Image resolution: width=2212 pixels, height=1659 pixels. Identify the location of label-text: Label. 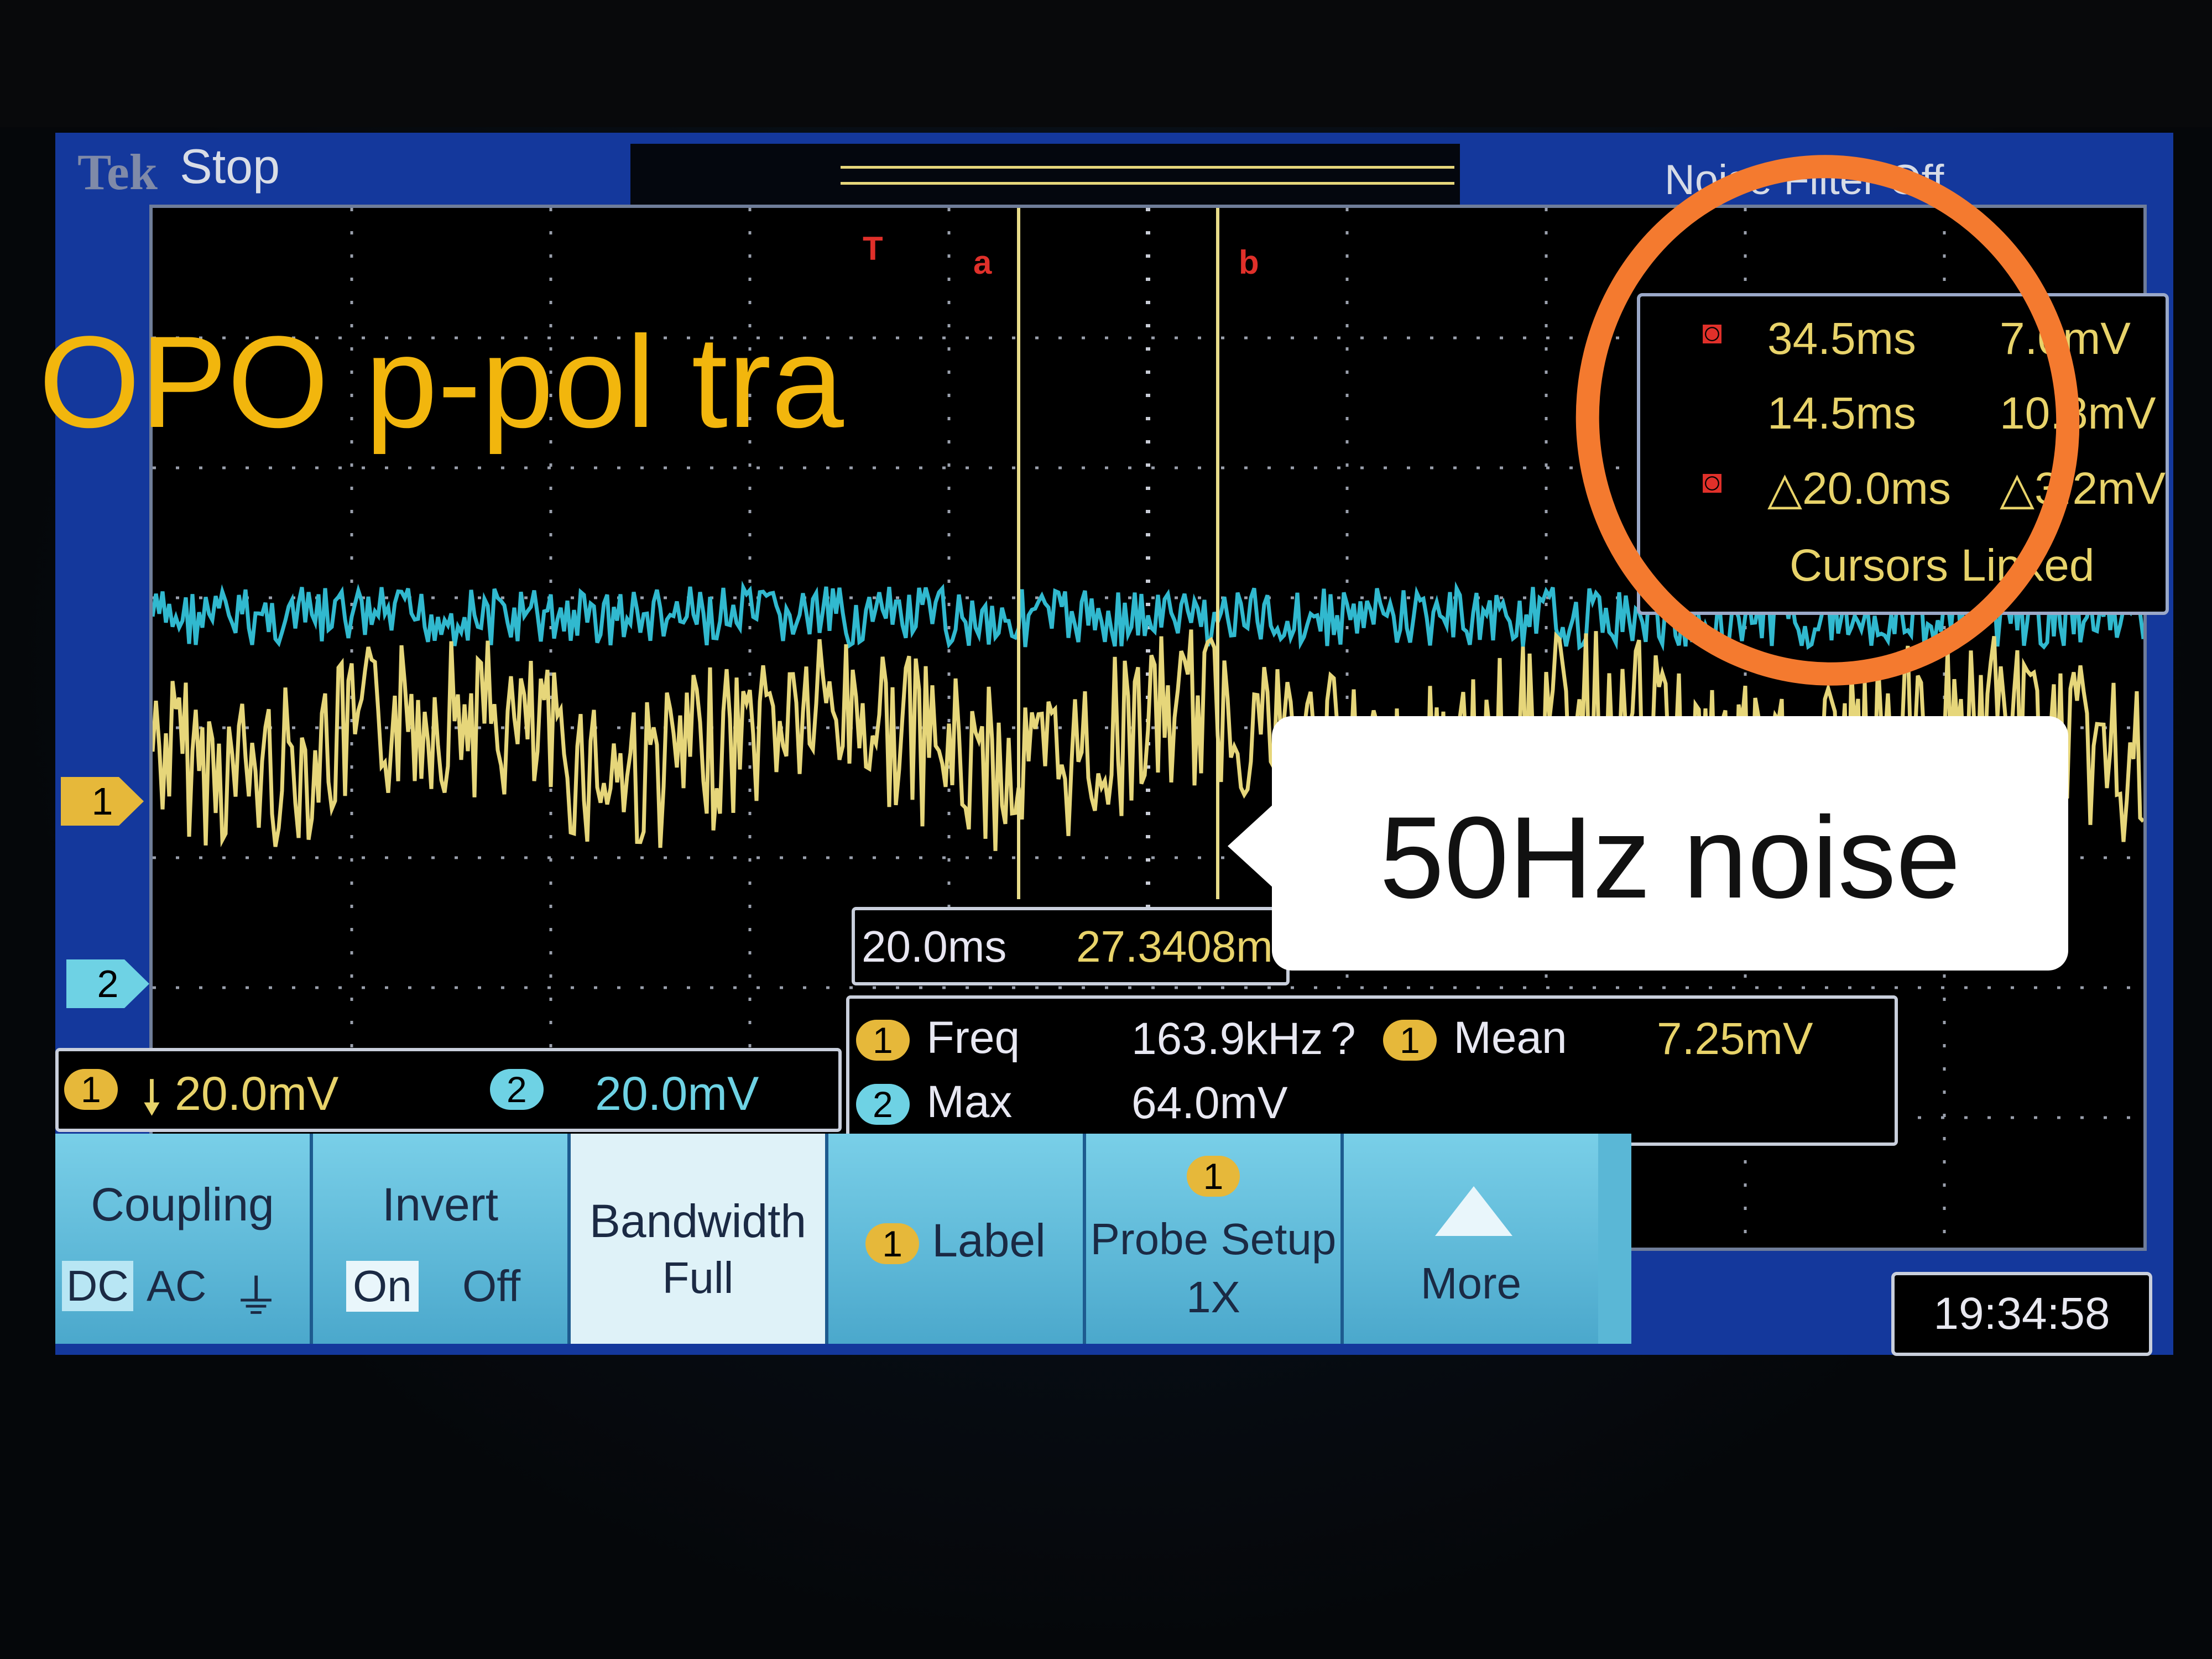
(989, 1240).